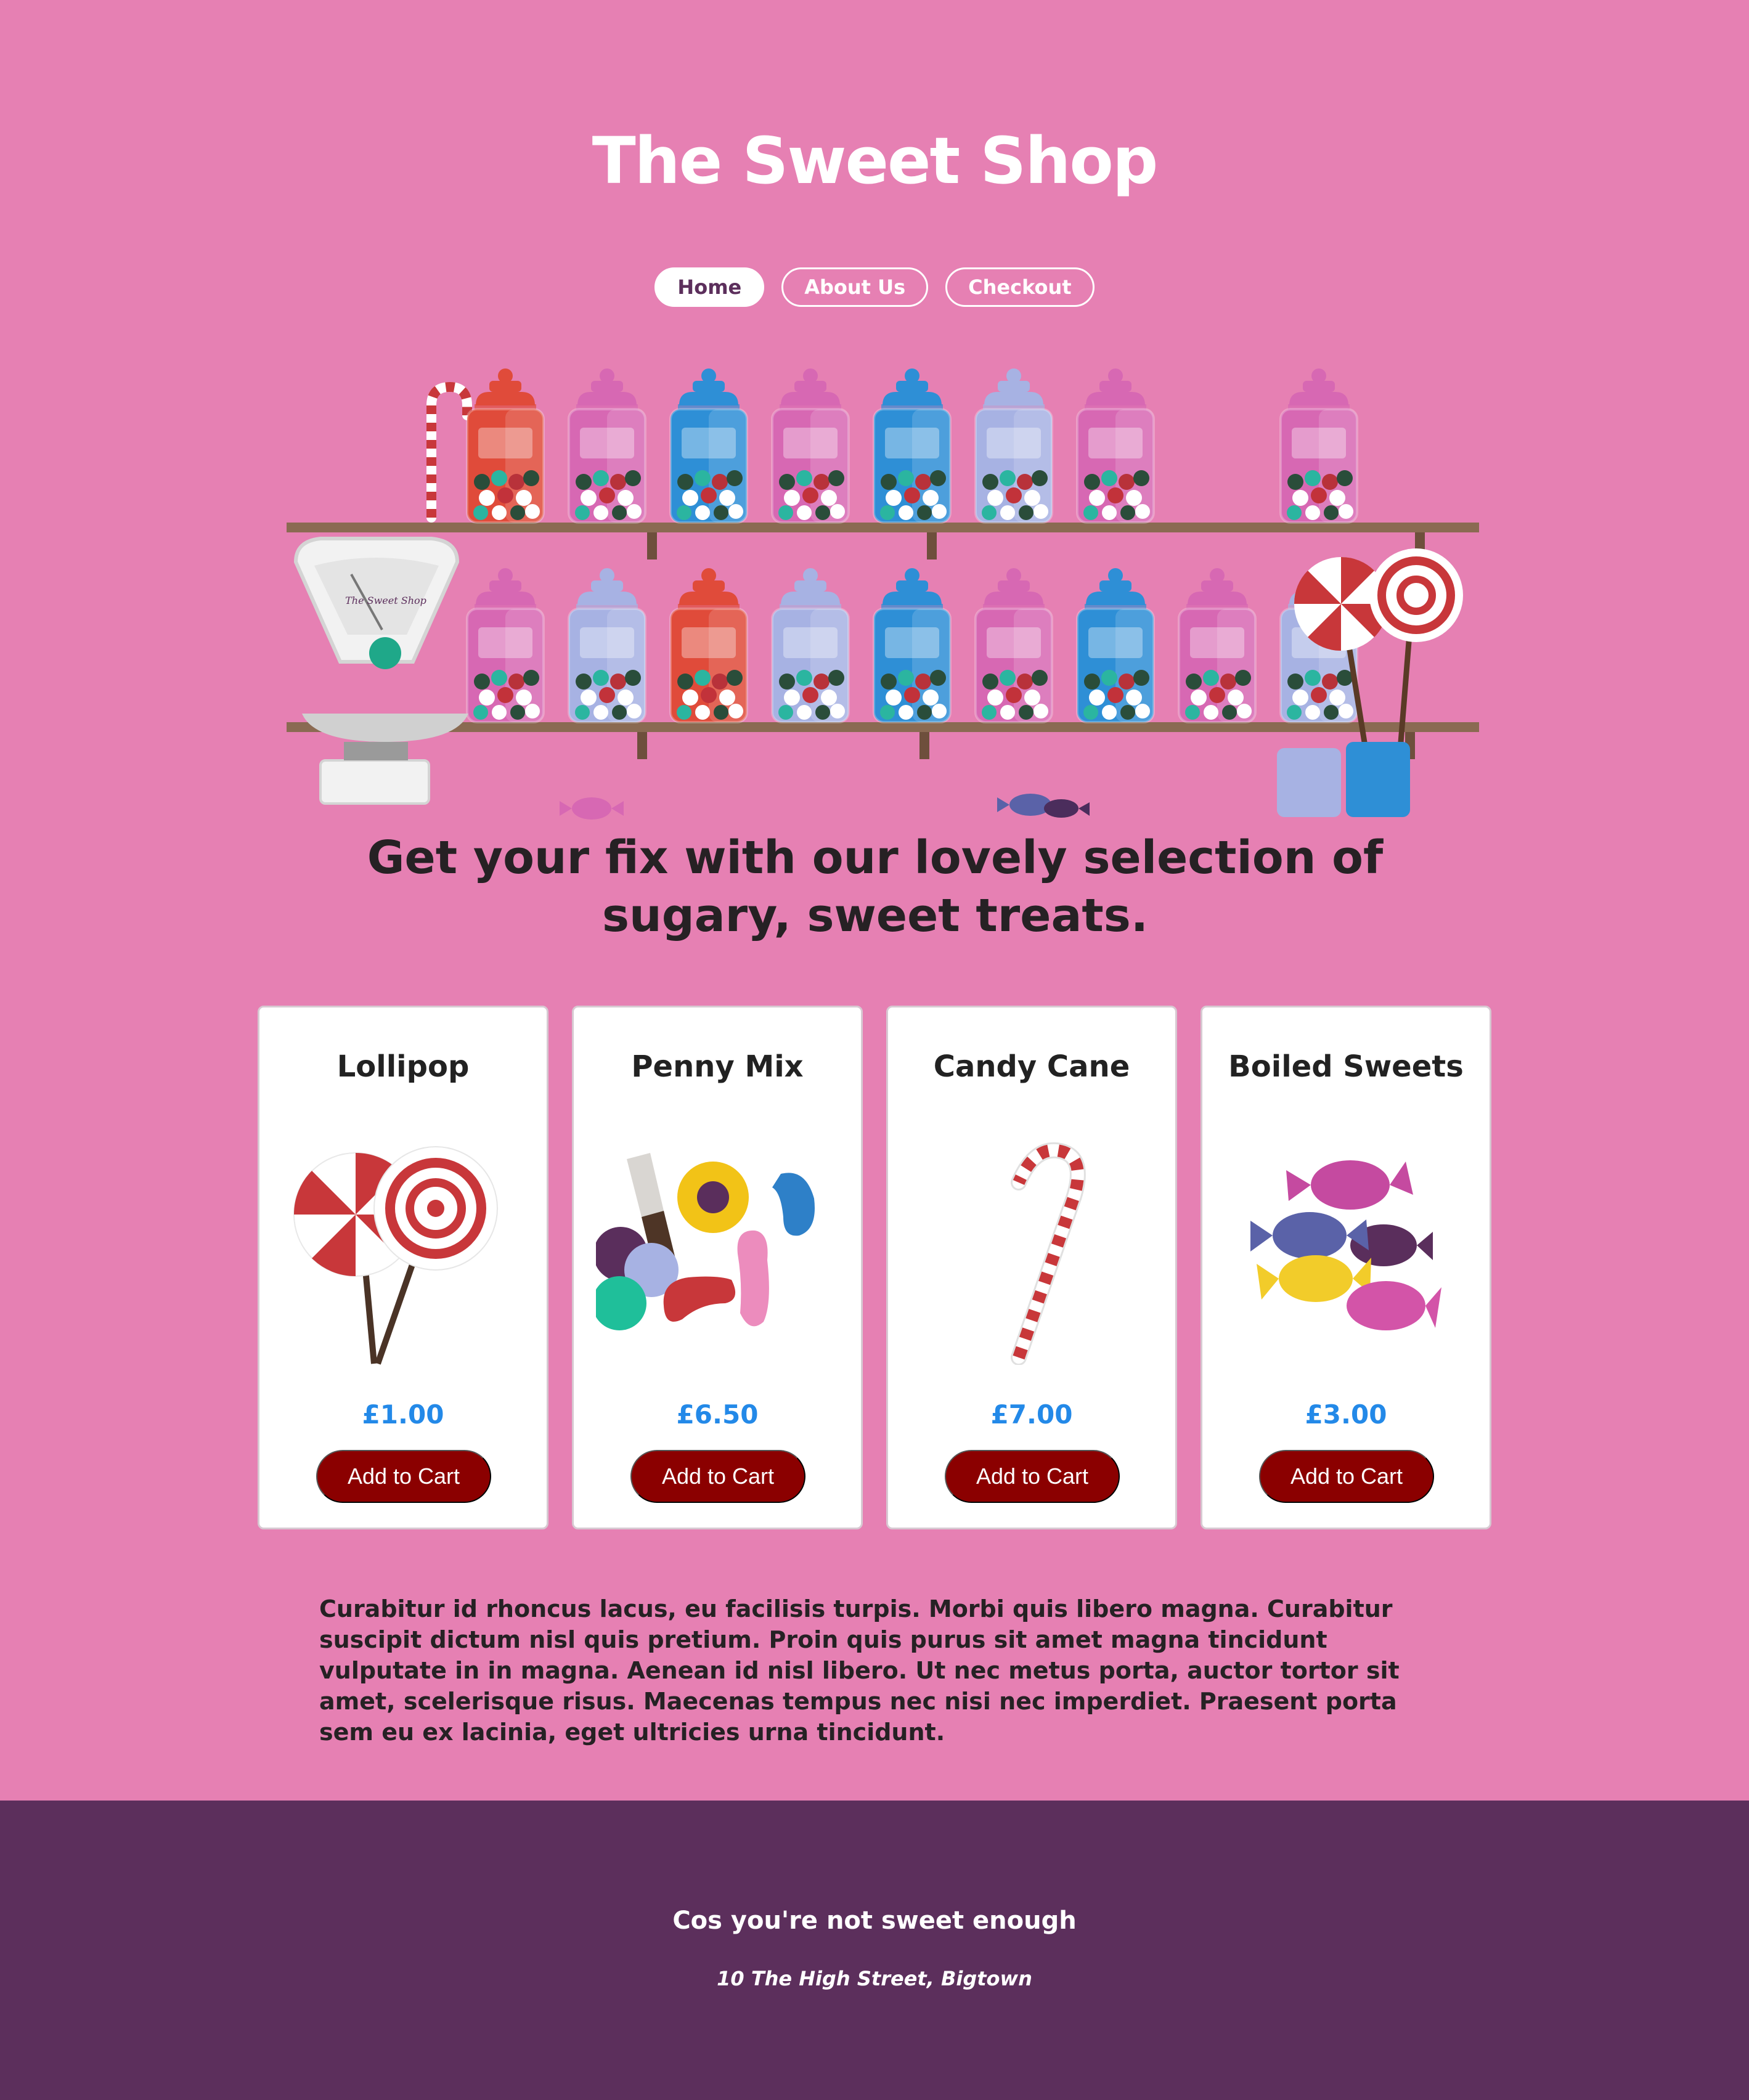 Image resolution: width=1749 pixels, height=2100 pixels. Describe the element at coordinates (1048, 1253) in the screenshot. I see `candy-cane-icon` at that location.